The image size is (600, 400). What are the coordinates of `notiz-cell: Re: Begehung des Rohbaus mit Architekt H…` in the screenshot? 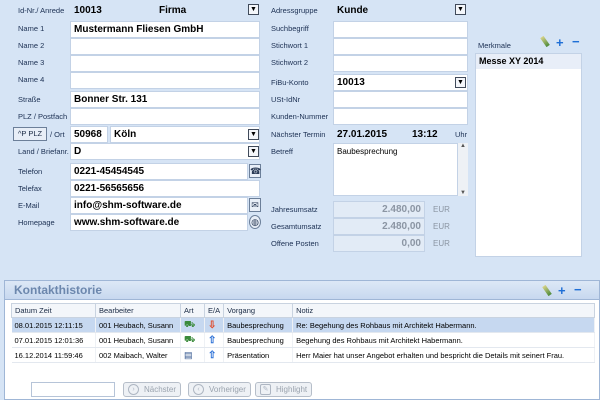 It's located at (443, 325).